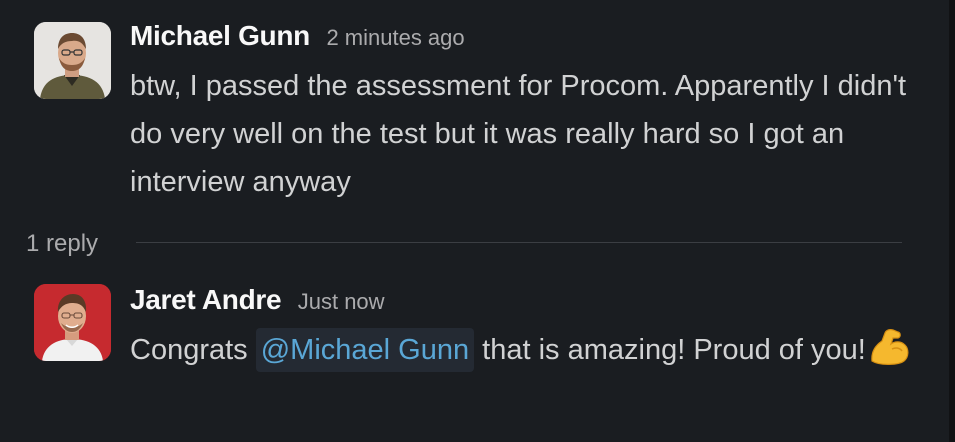  What do you see at coordinates (395, 37) in the screenshot?
I see `timestamp: 2 minutes ago` at bounding box center [395, 37].